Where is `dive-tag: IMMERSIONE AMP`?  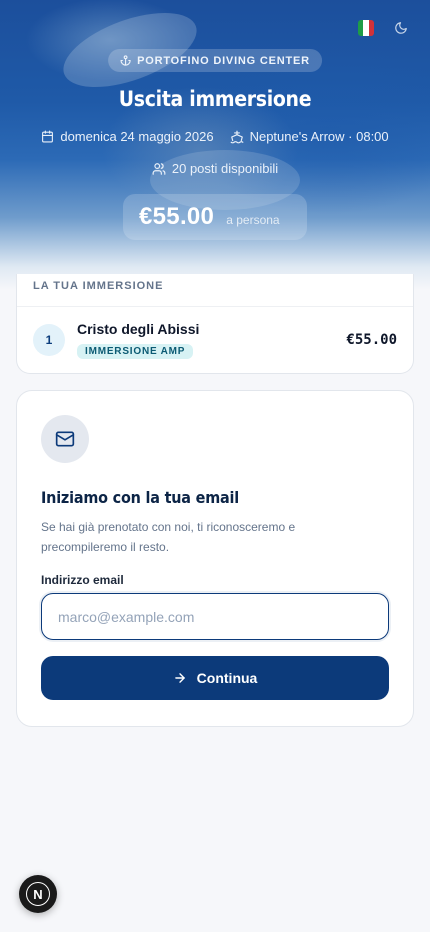 dive-tag: IMMERSIONE AMP is located at coordinates (135, 351).